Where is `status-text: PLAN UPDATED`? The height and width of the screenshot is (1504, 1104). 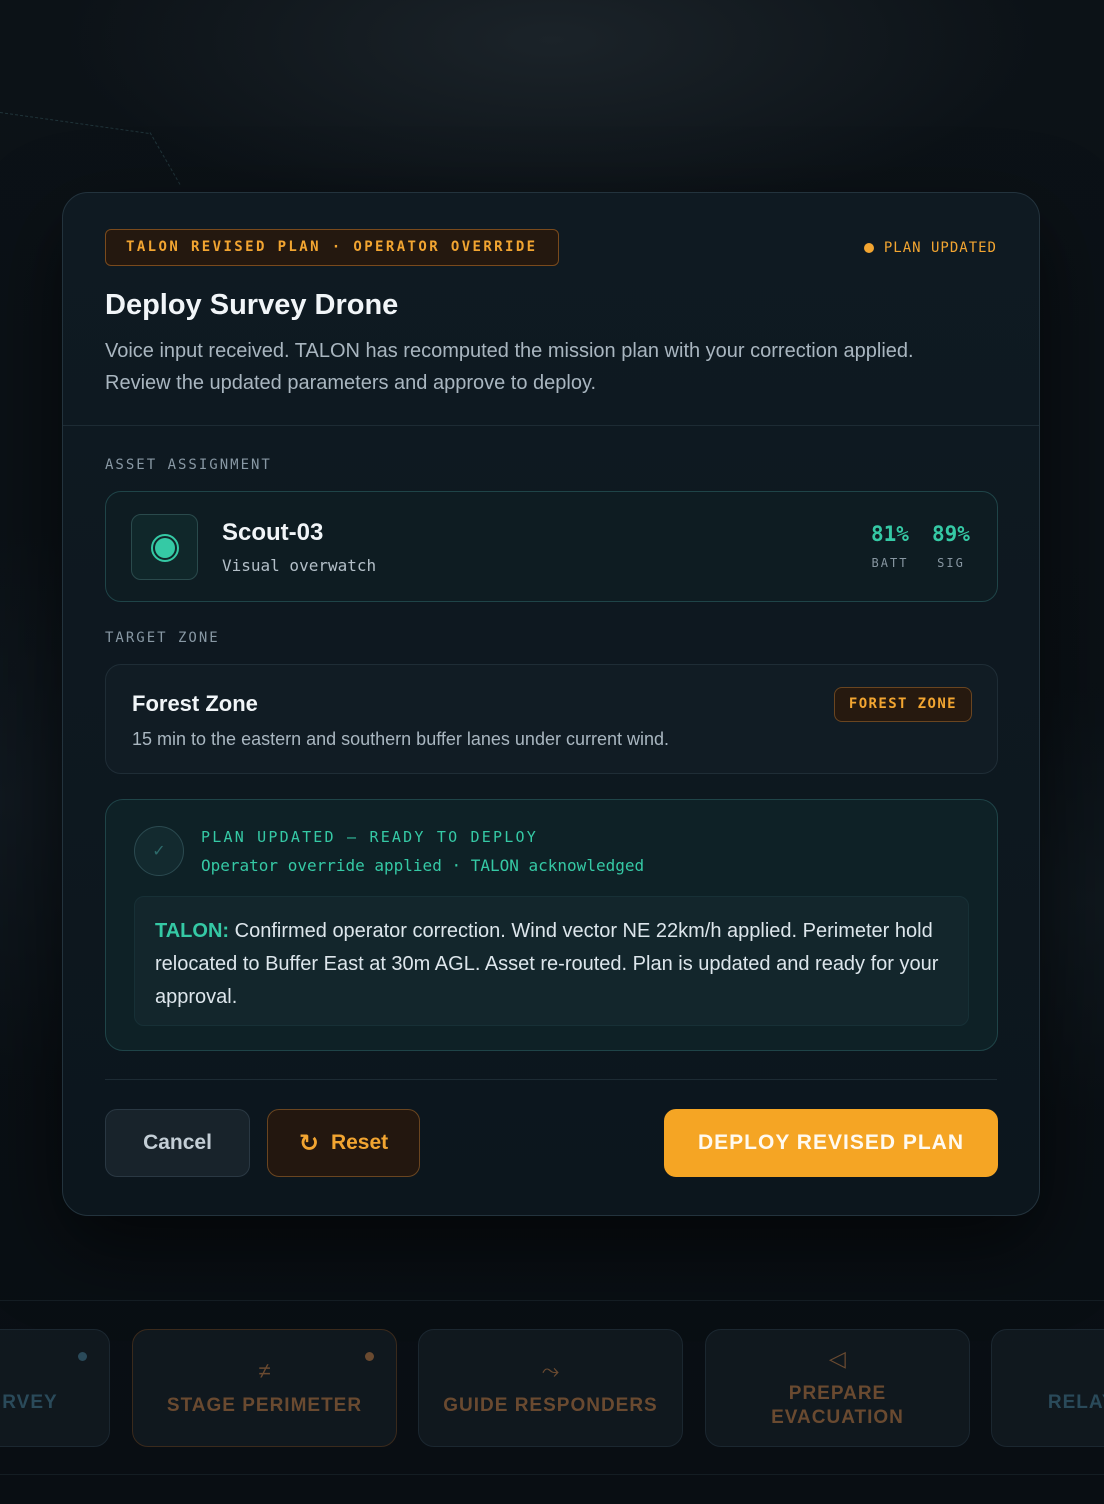 status-text: PLAN UPDATED is located at coordinates (940, 247).